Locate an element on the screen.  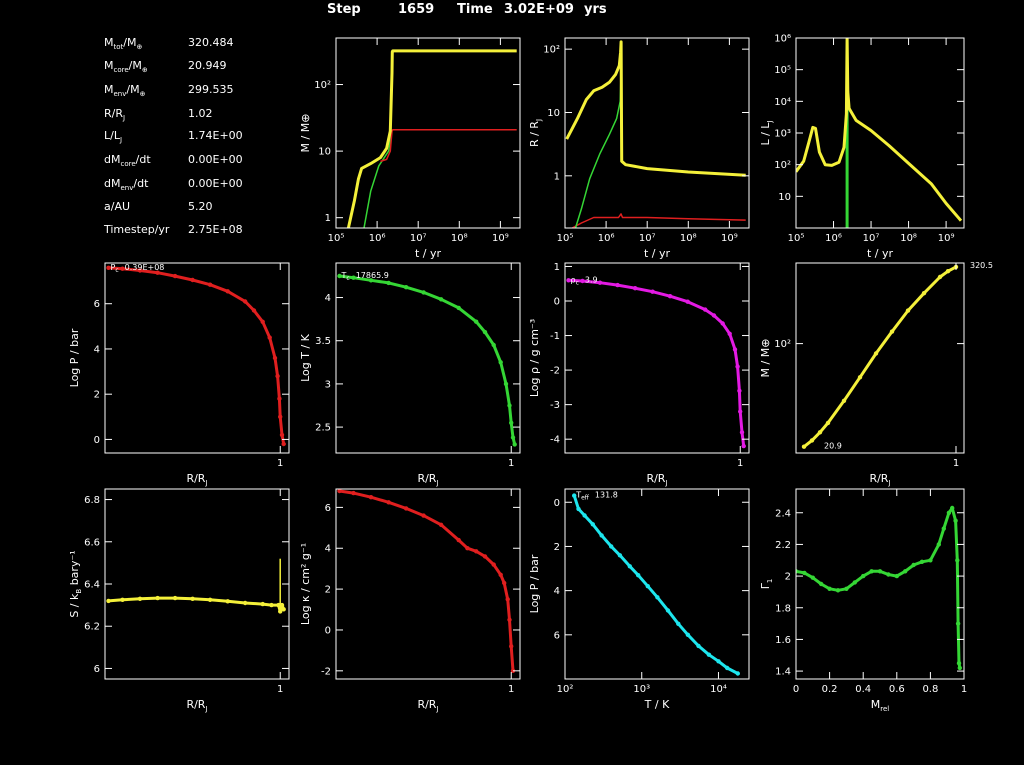
label-main: Log T / K is located at coordinates (305, 357).